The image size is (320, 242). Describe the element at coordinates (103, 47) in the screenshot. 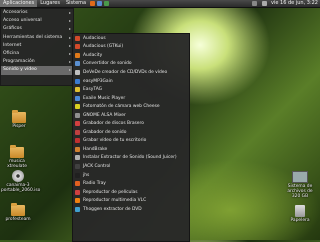

I see `submenu-item-label: Audacious (GTKui)` at that location.